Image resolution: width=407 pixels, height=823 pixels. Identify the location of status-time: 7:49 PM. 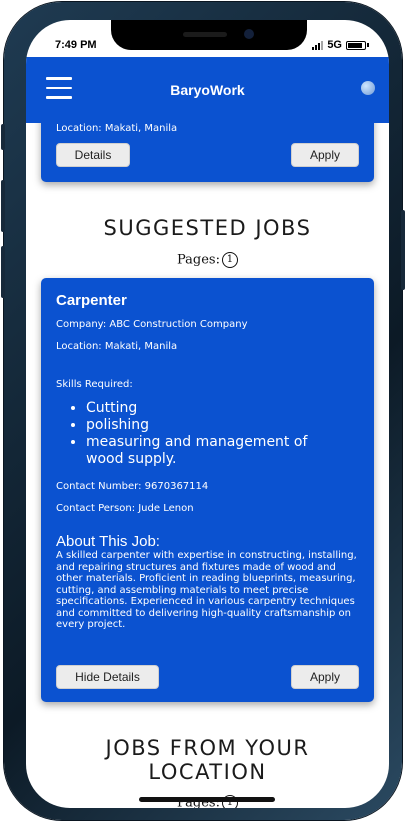
(76, 45).